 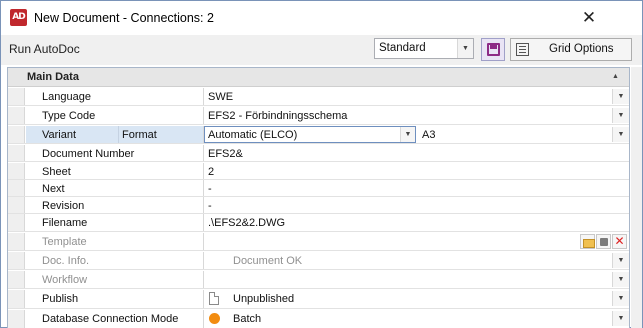 What do you see at coordinates (53, 189) in the screenshot?
I see `row-label: Next` at bounding box center [53, 189].